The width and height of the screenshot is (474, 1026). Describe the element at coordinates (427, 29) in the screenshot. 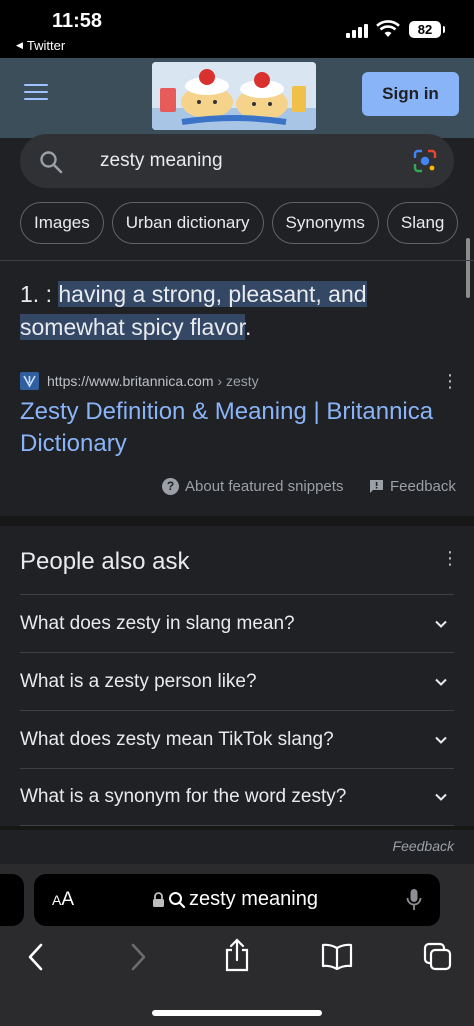

I see `battery-indicator: 82` at that location.